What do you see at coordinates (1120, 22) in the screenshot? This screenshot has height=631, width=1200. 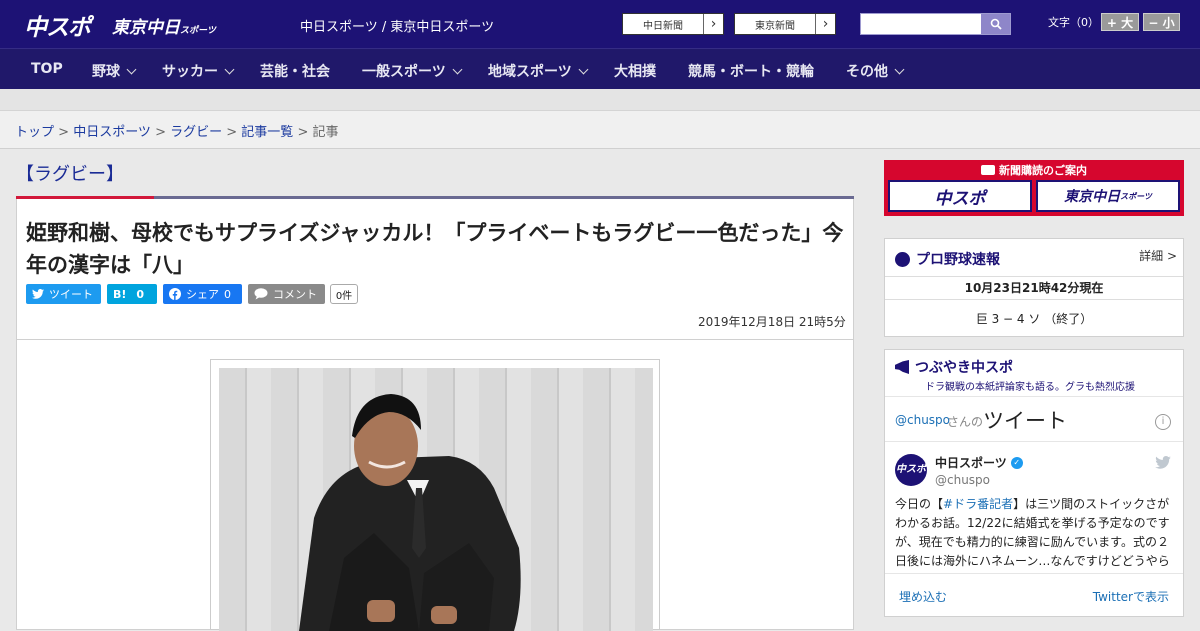 I see `font-bigger-button: + 大` at bounding box center [1120, 22].